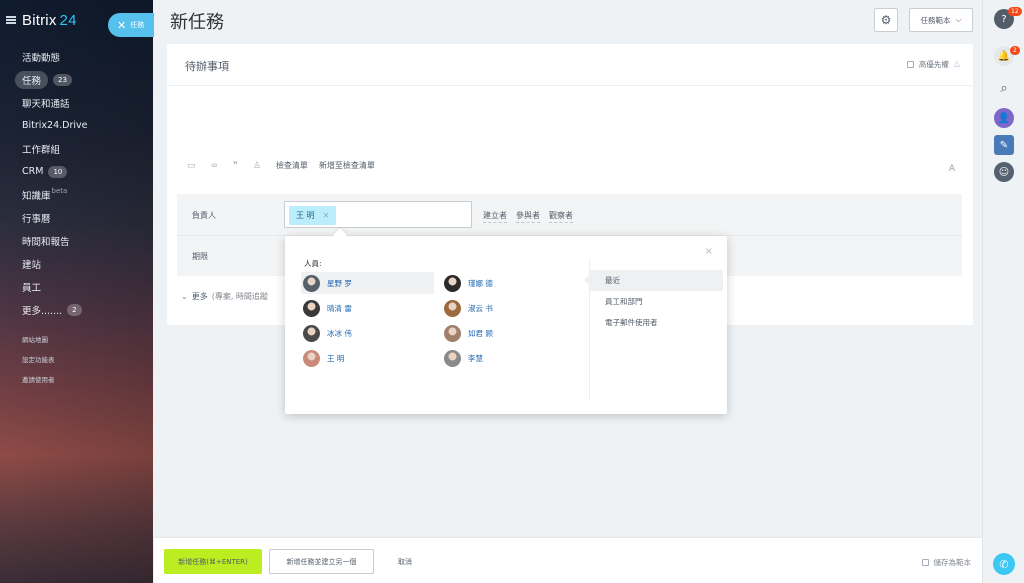 Image resolution: width=1024 pixels, height=583 pixels. I want to click on sidebar-item-label: Bitrix24.Drive, so click(55, 125).